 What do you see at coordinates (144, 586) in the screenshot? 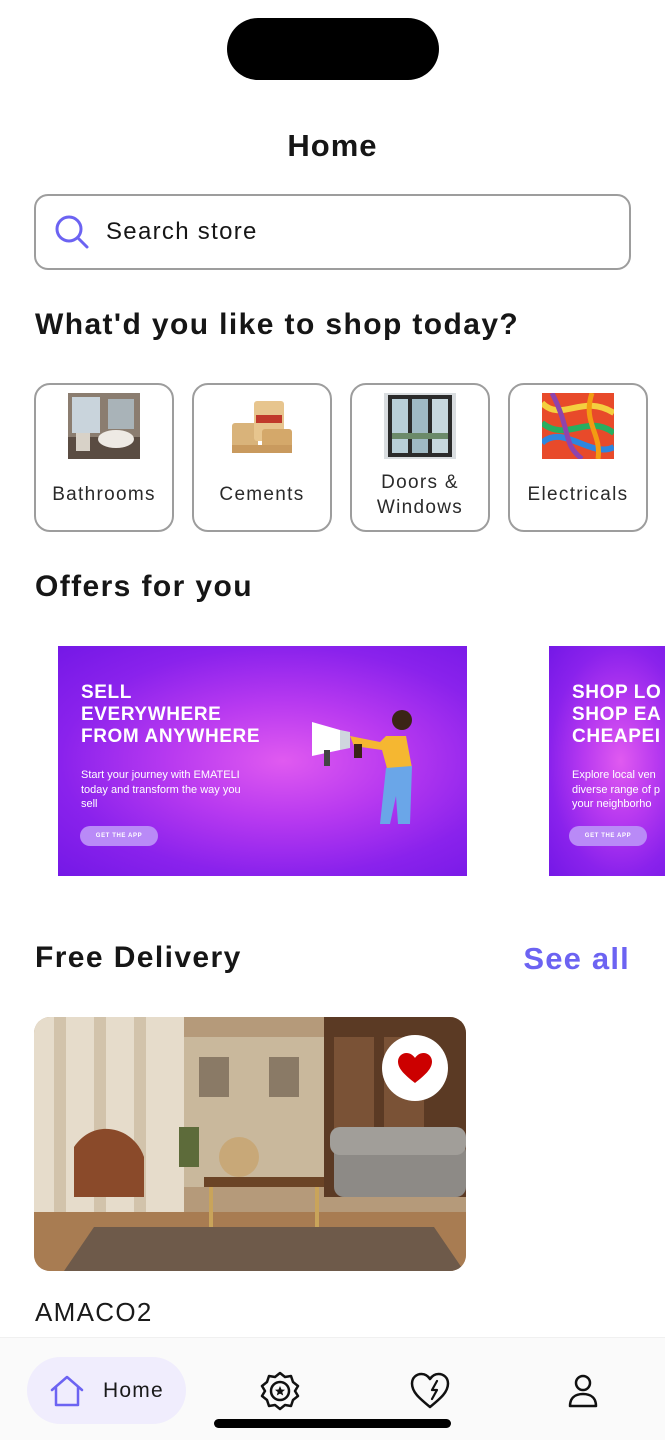
I see `offers-heading: Offers for you` at bounding box center [144, 586].